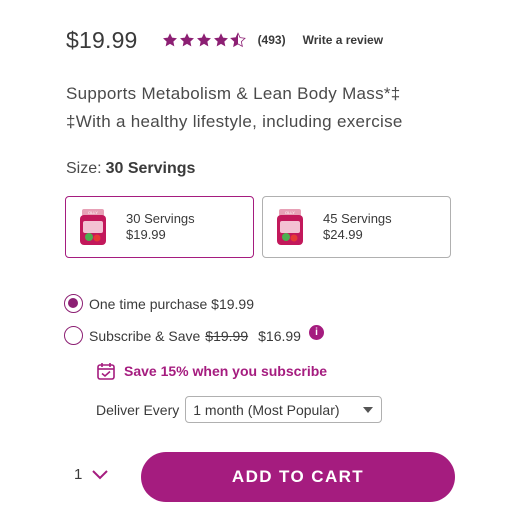  I want to click on subscribe-price: $16.99, so click(279, 335).